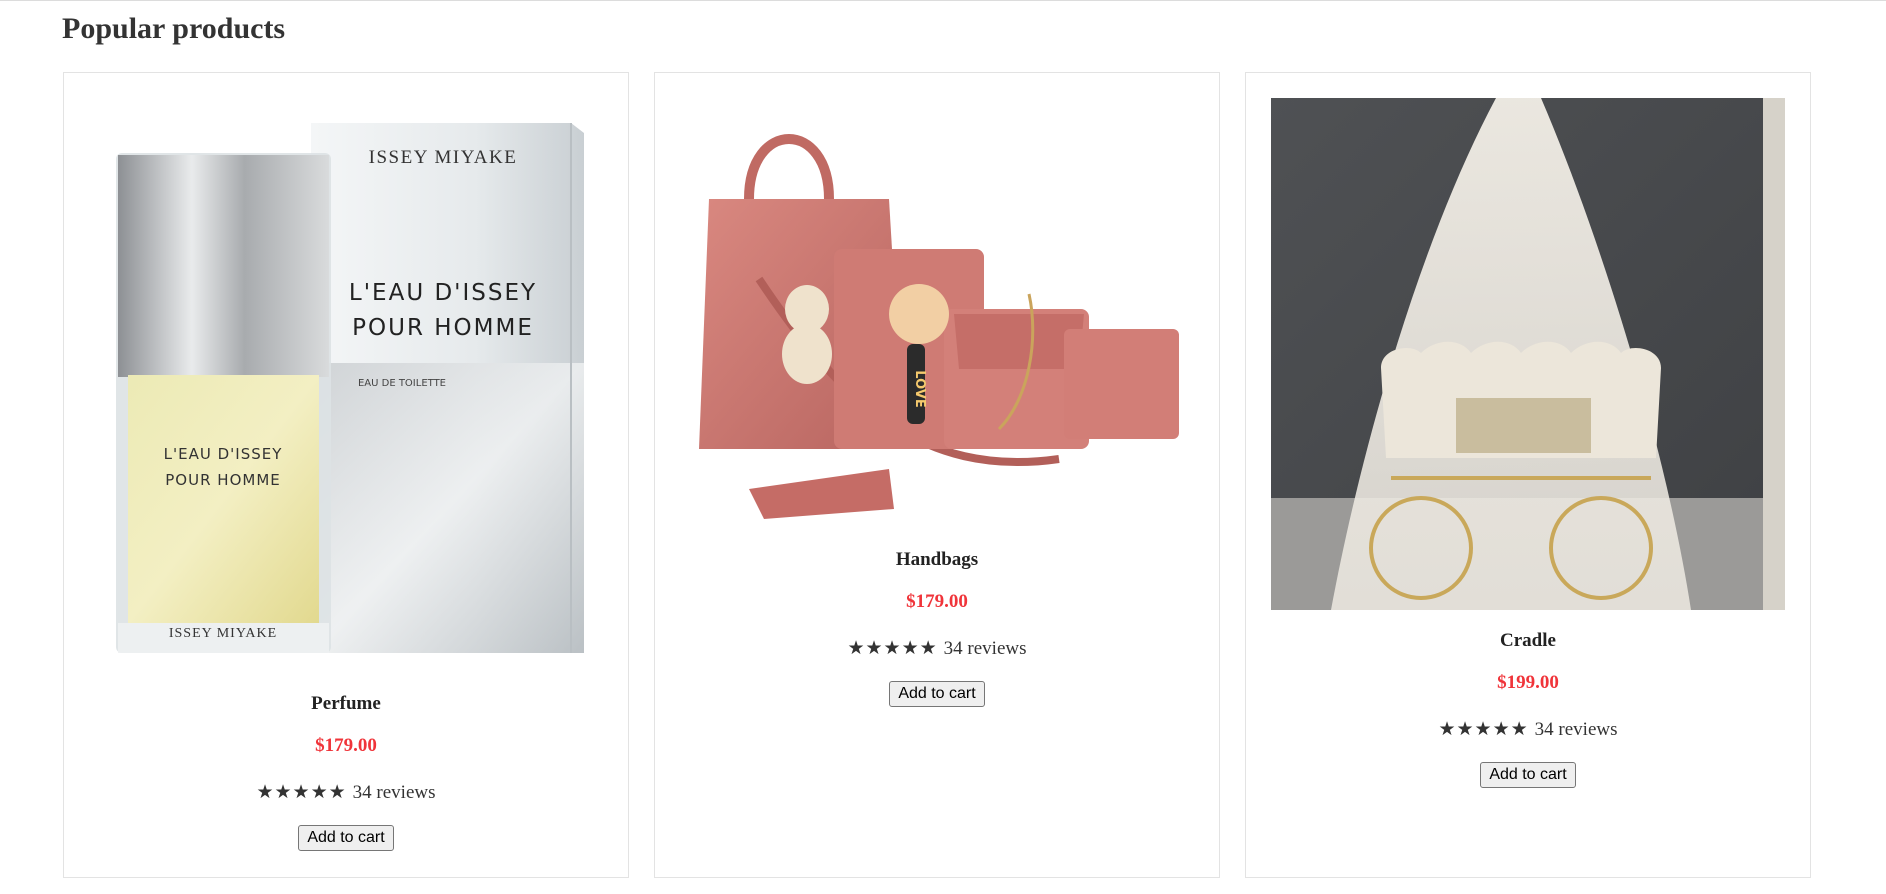 This screenshot has height=894, width=1886. What do you see at coordinates (1528, 682) in the screenshot?
I see `product-price: $199.00` at bounding box center [1528, 682].